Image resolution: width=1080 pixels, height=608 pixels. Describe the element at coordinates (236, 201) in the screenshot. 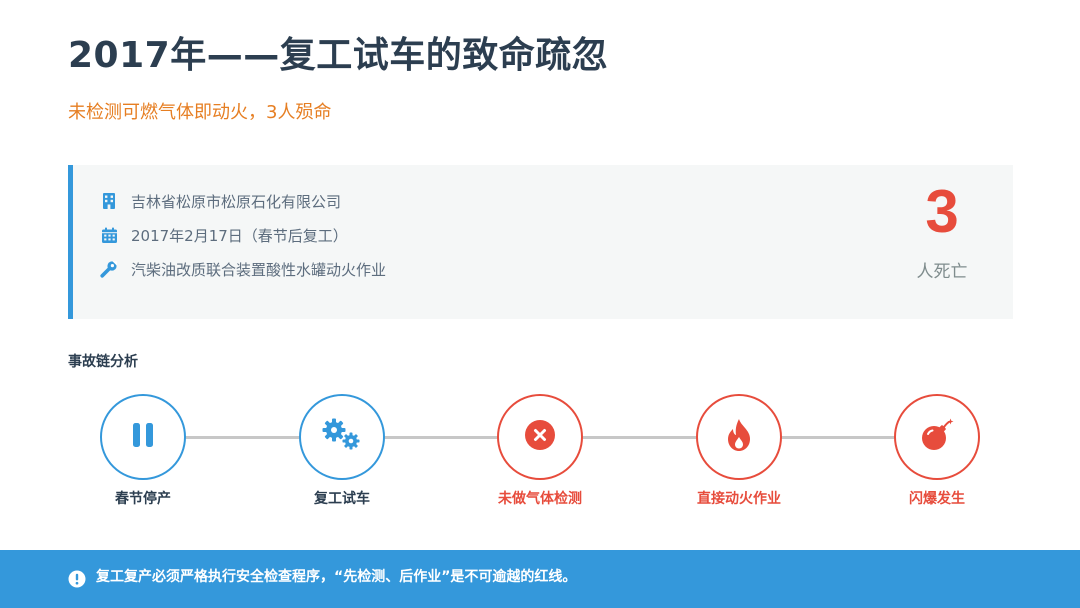

I see `company-name: 吉林省松原市松原石化有限公司` at that location.